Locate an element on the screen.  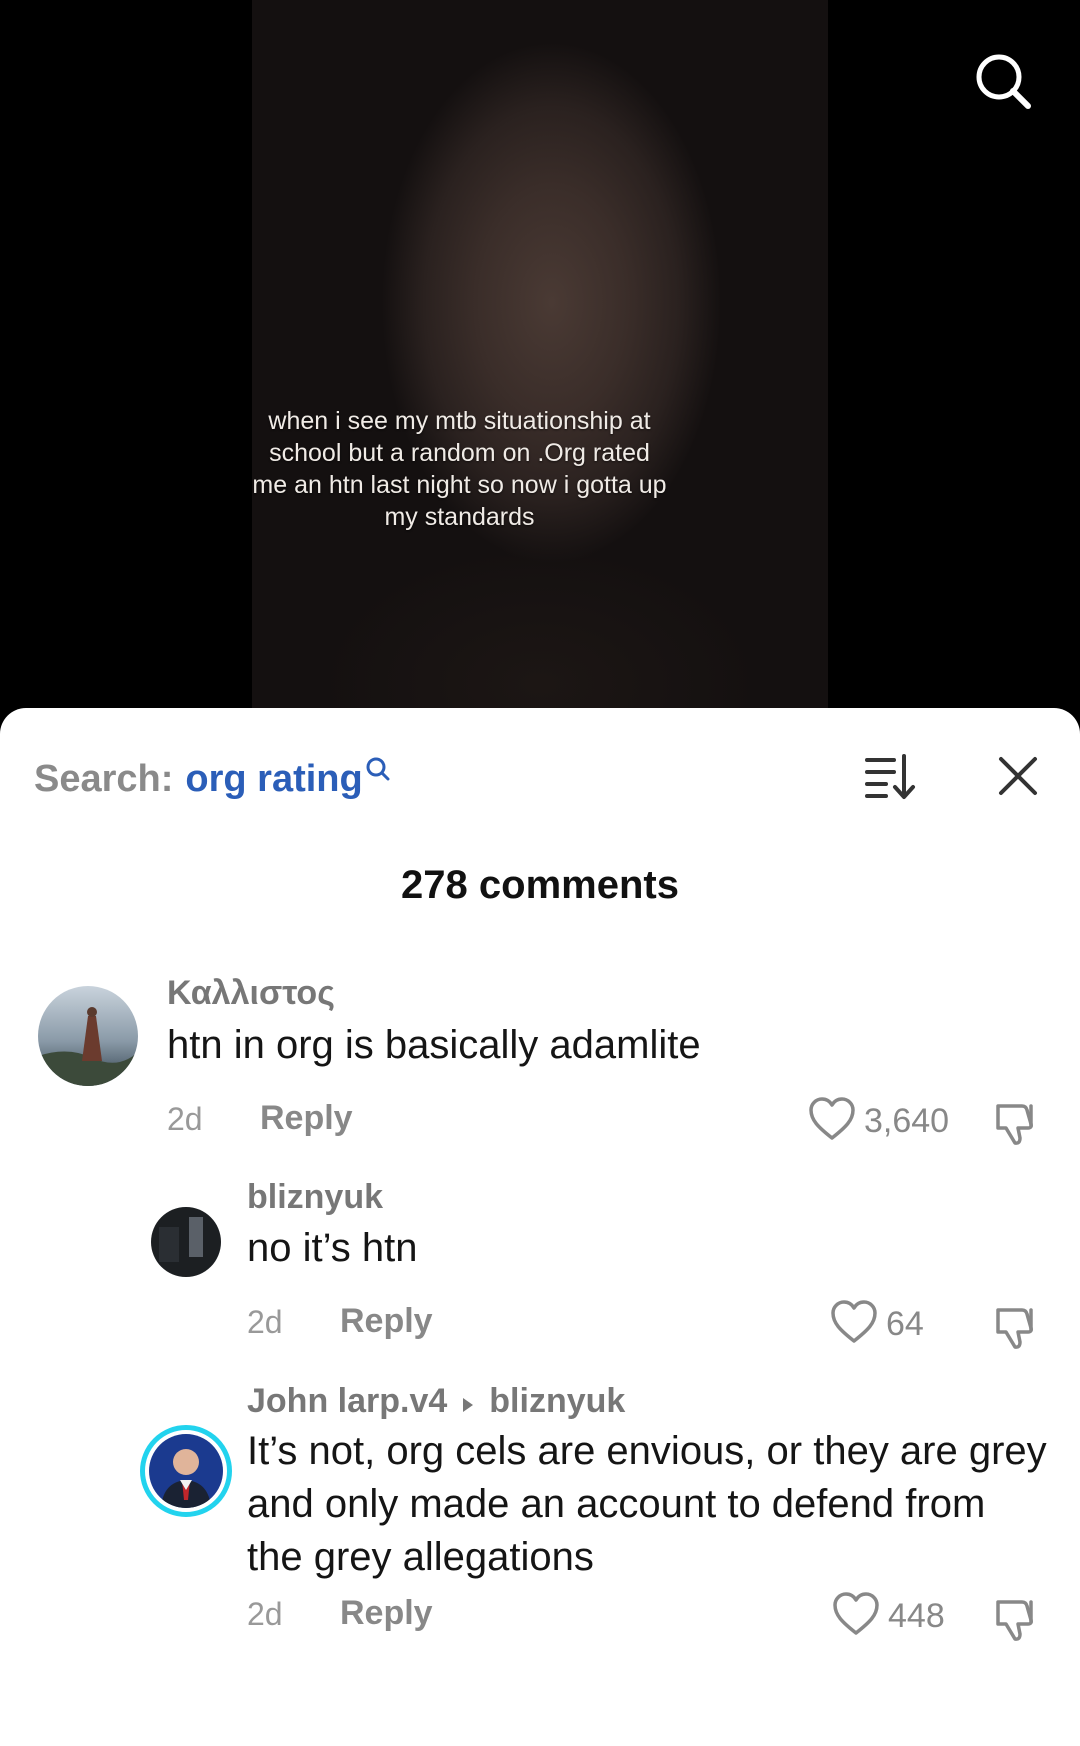
caret-right-icon is located at coordinates (468, 1403).